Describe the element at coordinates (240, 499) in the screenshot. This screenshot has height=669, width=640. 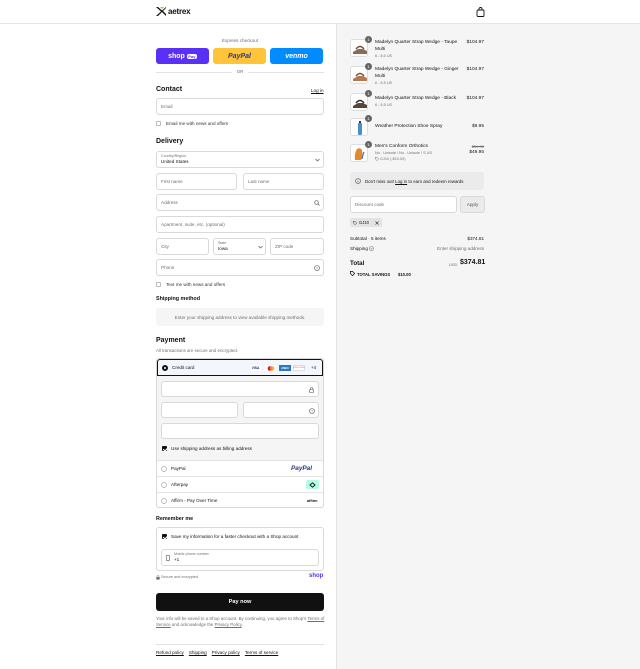
I see `affirm-option: Affirm - Pay Over Time affirm` at that location.